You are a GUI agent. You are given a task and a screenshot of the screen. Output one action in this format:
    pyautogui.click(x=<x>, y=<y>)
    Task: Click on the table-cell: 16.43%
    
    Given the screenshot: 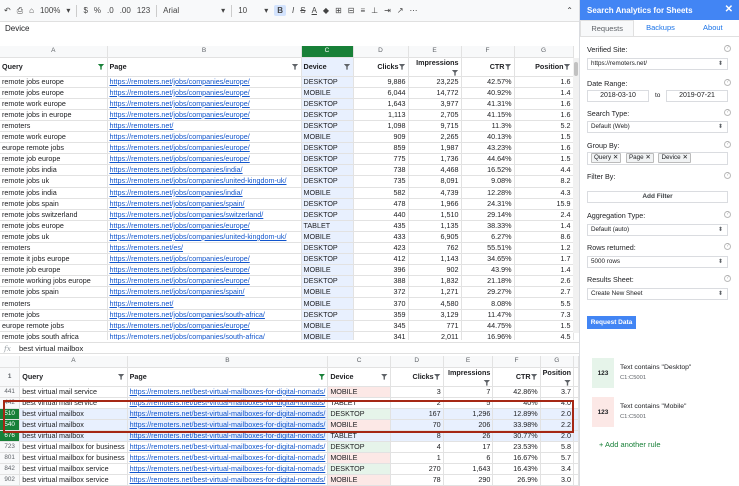 What is the action you would take?
    pyautogui.click(x=516, y=469)
    